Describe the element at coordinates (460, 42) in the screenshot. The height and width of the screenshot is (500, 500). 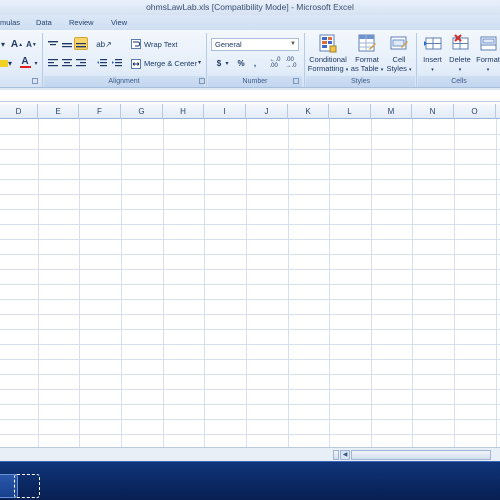
I see `delete-cells-icon` at that location.